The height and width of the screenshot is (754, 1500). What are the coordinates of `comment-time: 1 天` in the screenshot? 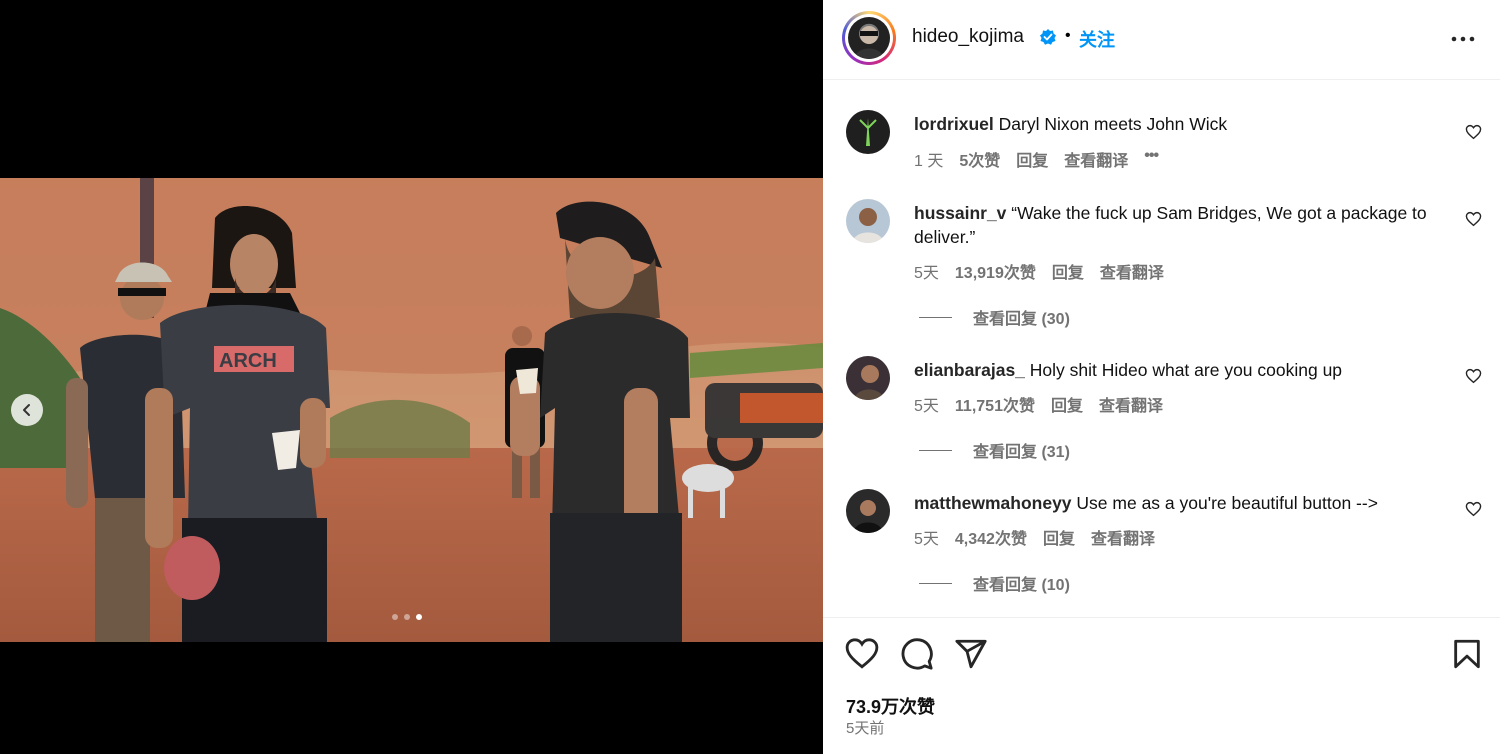 It's located at (928, 159).